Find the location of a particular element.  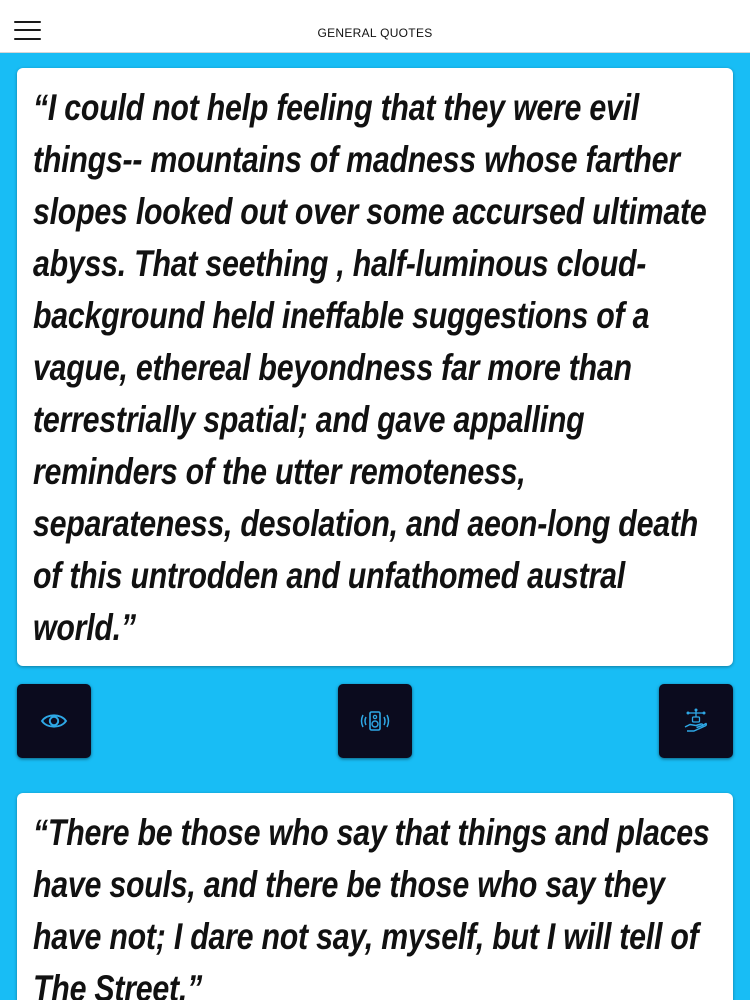

view-button is located at coordinates (54, 721).